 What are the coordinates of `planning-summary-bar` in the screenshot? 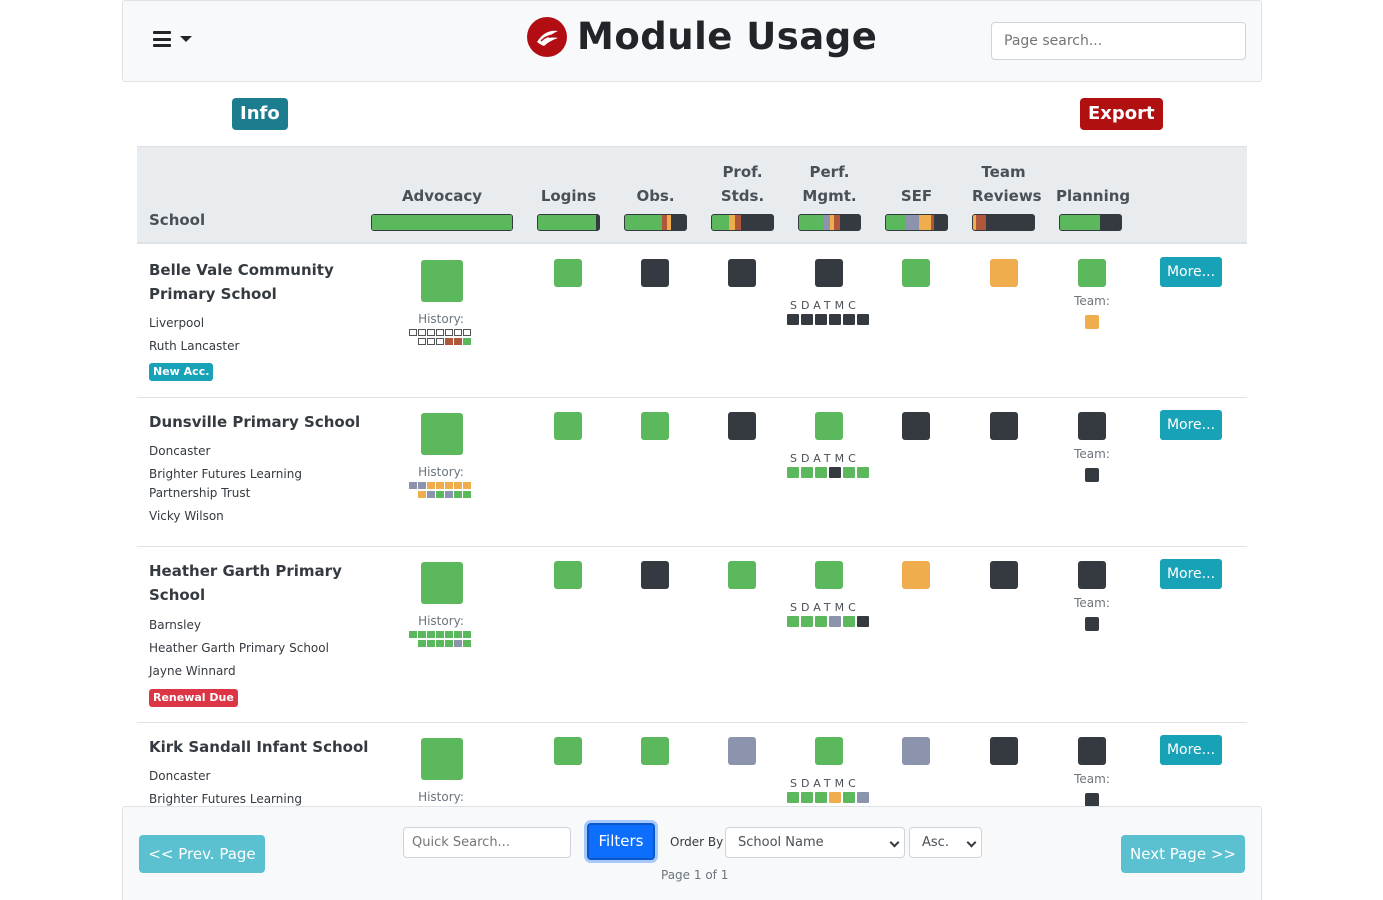 It's located at (1090, 222).